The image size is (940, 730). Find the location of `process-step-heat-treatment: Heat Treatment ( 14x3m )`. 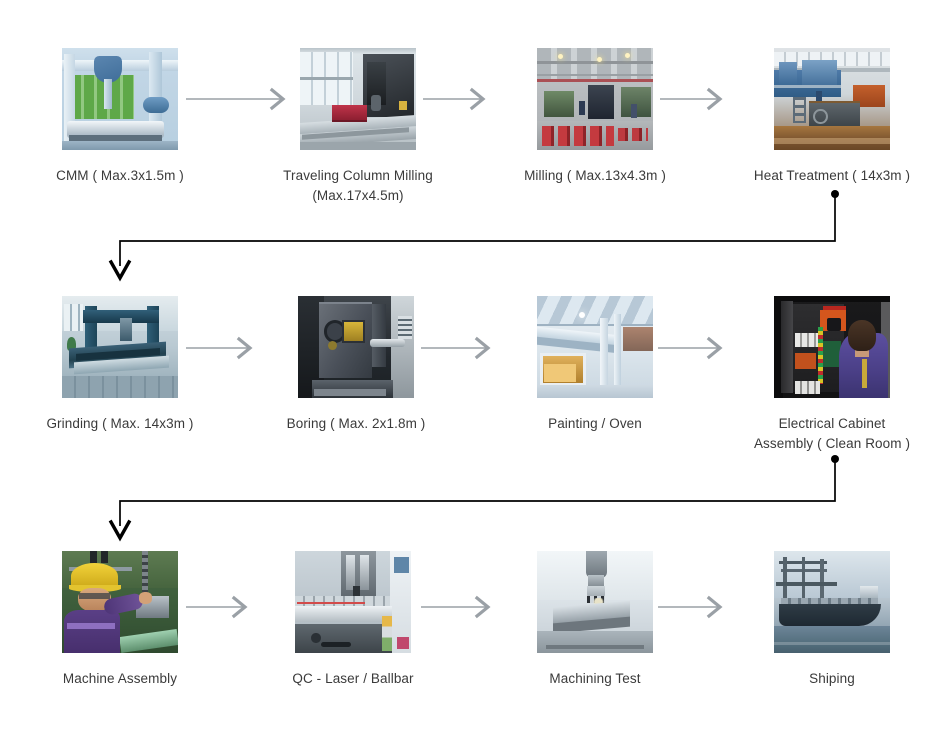

process-step-heat-treatment: Heat Treatment ( 14x3m ) is located at coordinates (832, 117).